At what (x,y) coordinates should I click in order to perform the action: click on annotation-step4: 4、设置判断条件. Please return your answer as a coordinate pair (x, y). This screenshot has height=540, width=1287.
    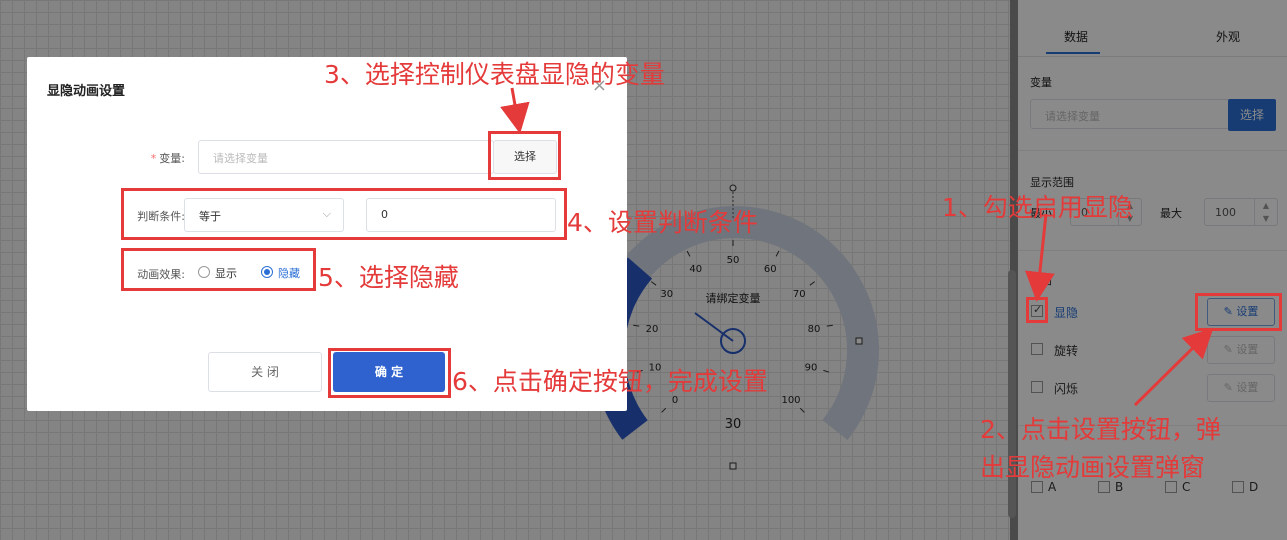
    Looking at the image, I should click on (662, 222).